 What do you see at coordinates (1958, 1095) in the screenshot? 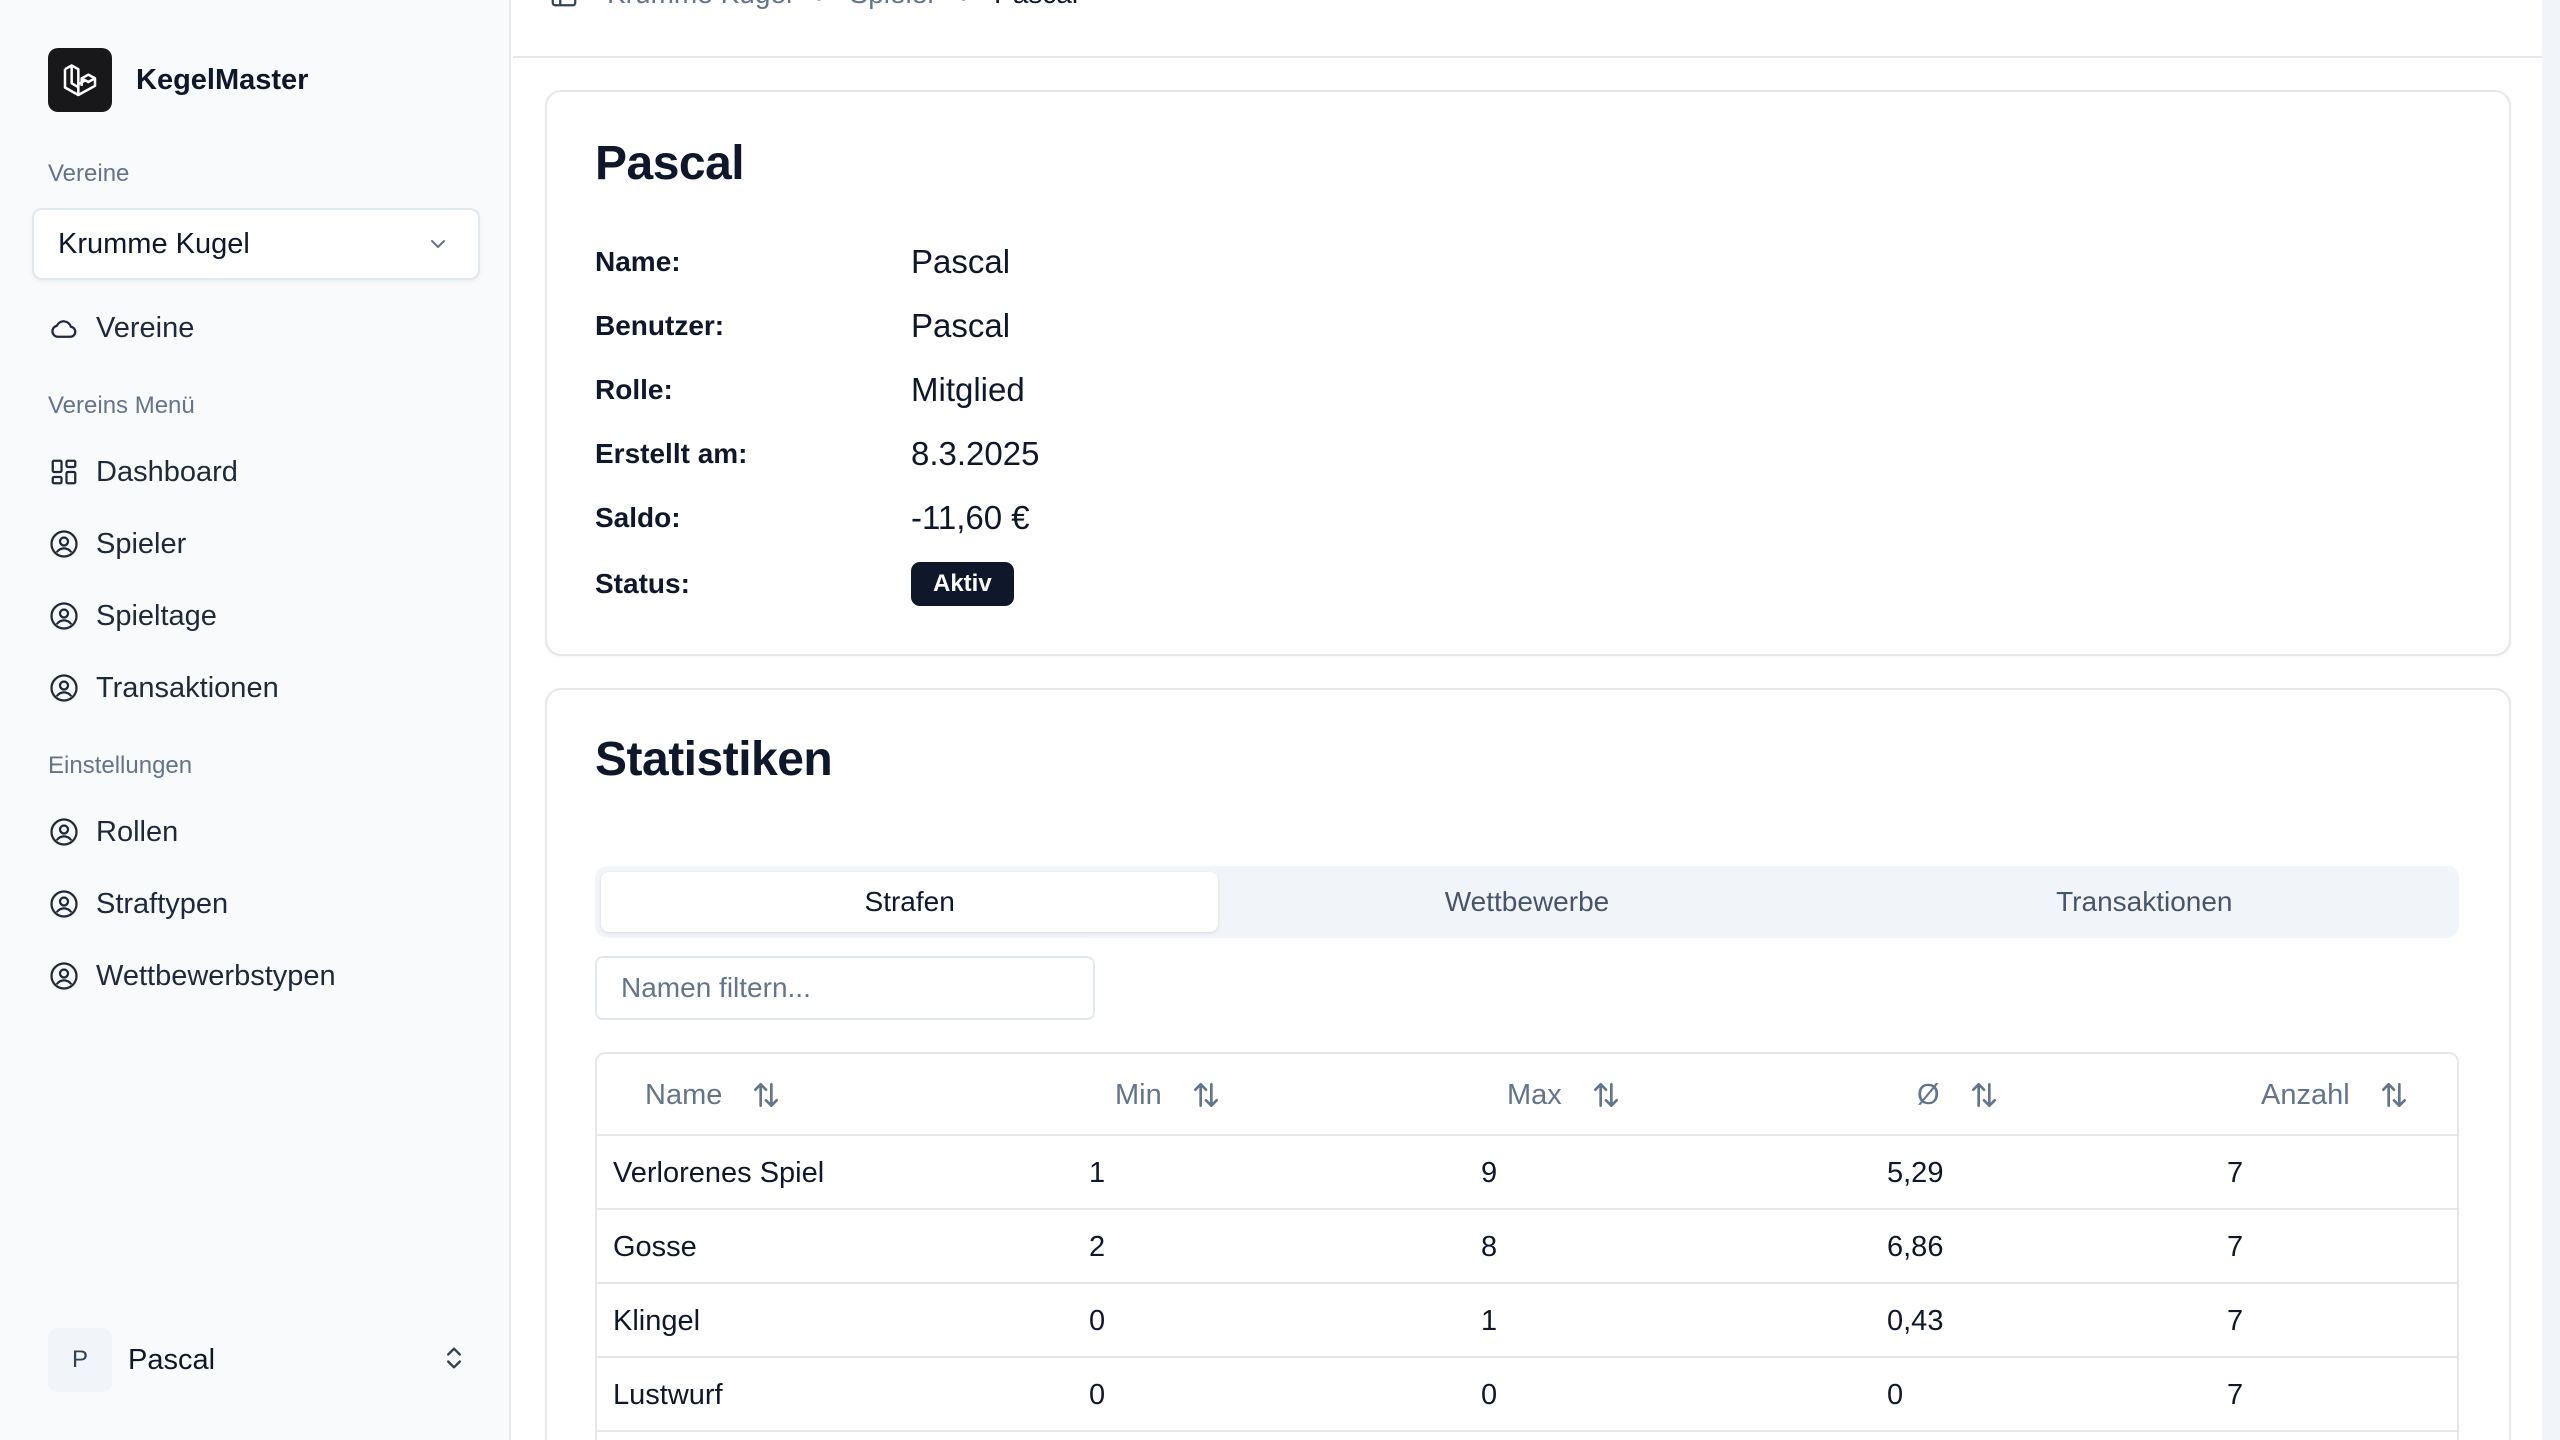
I see `column-header-average: Ø` at bounding box center [1958, 1095].